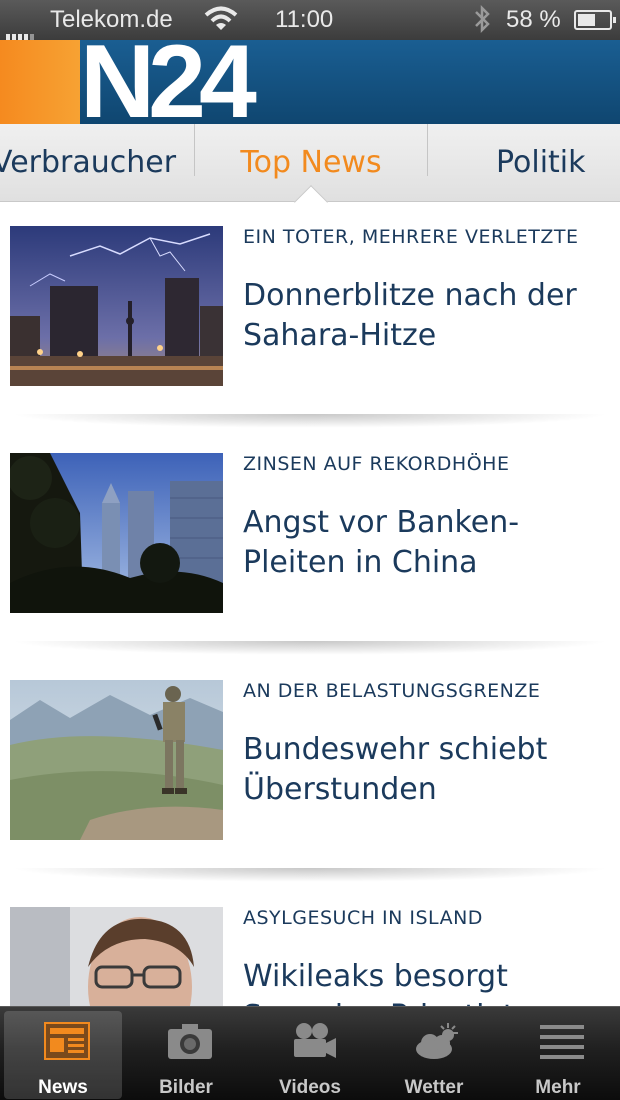 This screenshot has width=620, height=1100. What do you see at coordinates (63, 1087) in the screenshot?
I see `tabbar-label: News` at bounding box center [63, 1087].